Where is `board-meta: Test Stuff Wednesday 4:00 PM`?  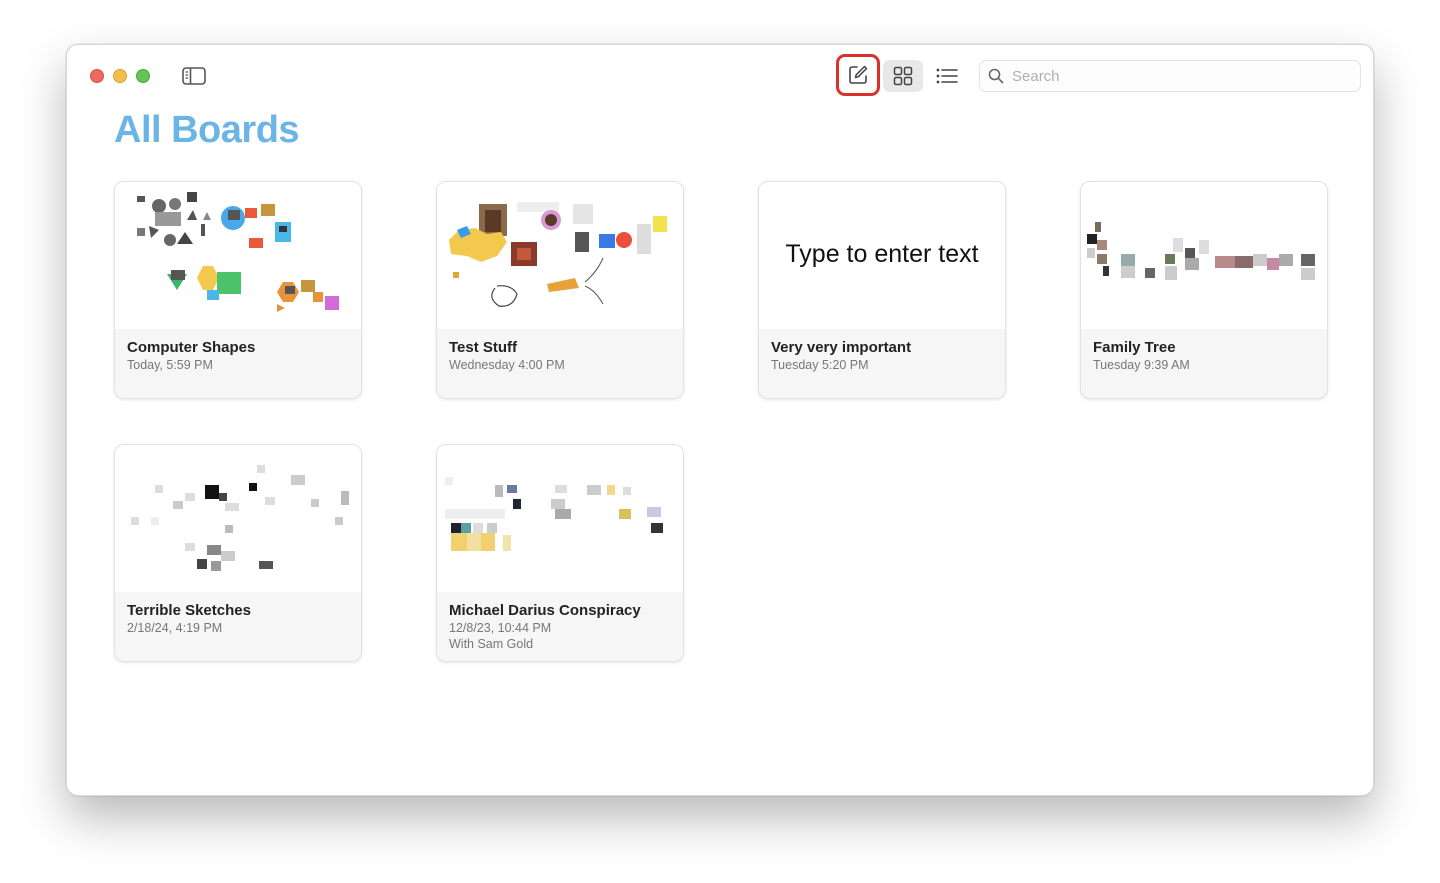
board-meta: Test Stuff Wednesday 4:00 PM is located at coordinates (560, 363).